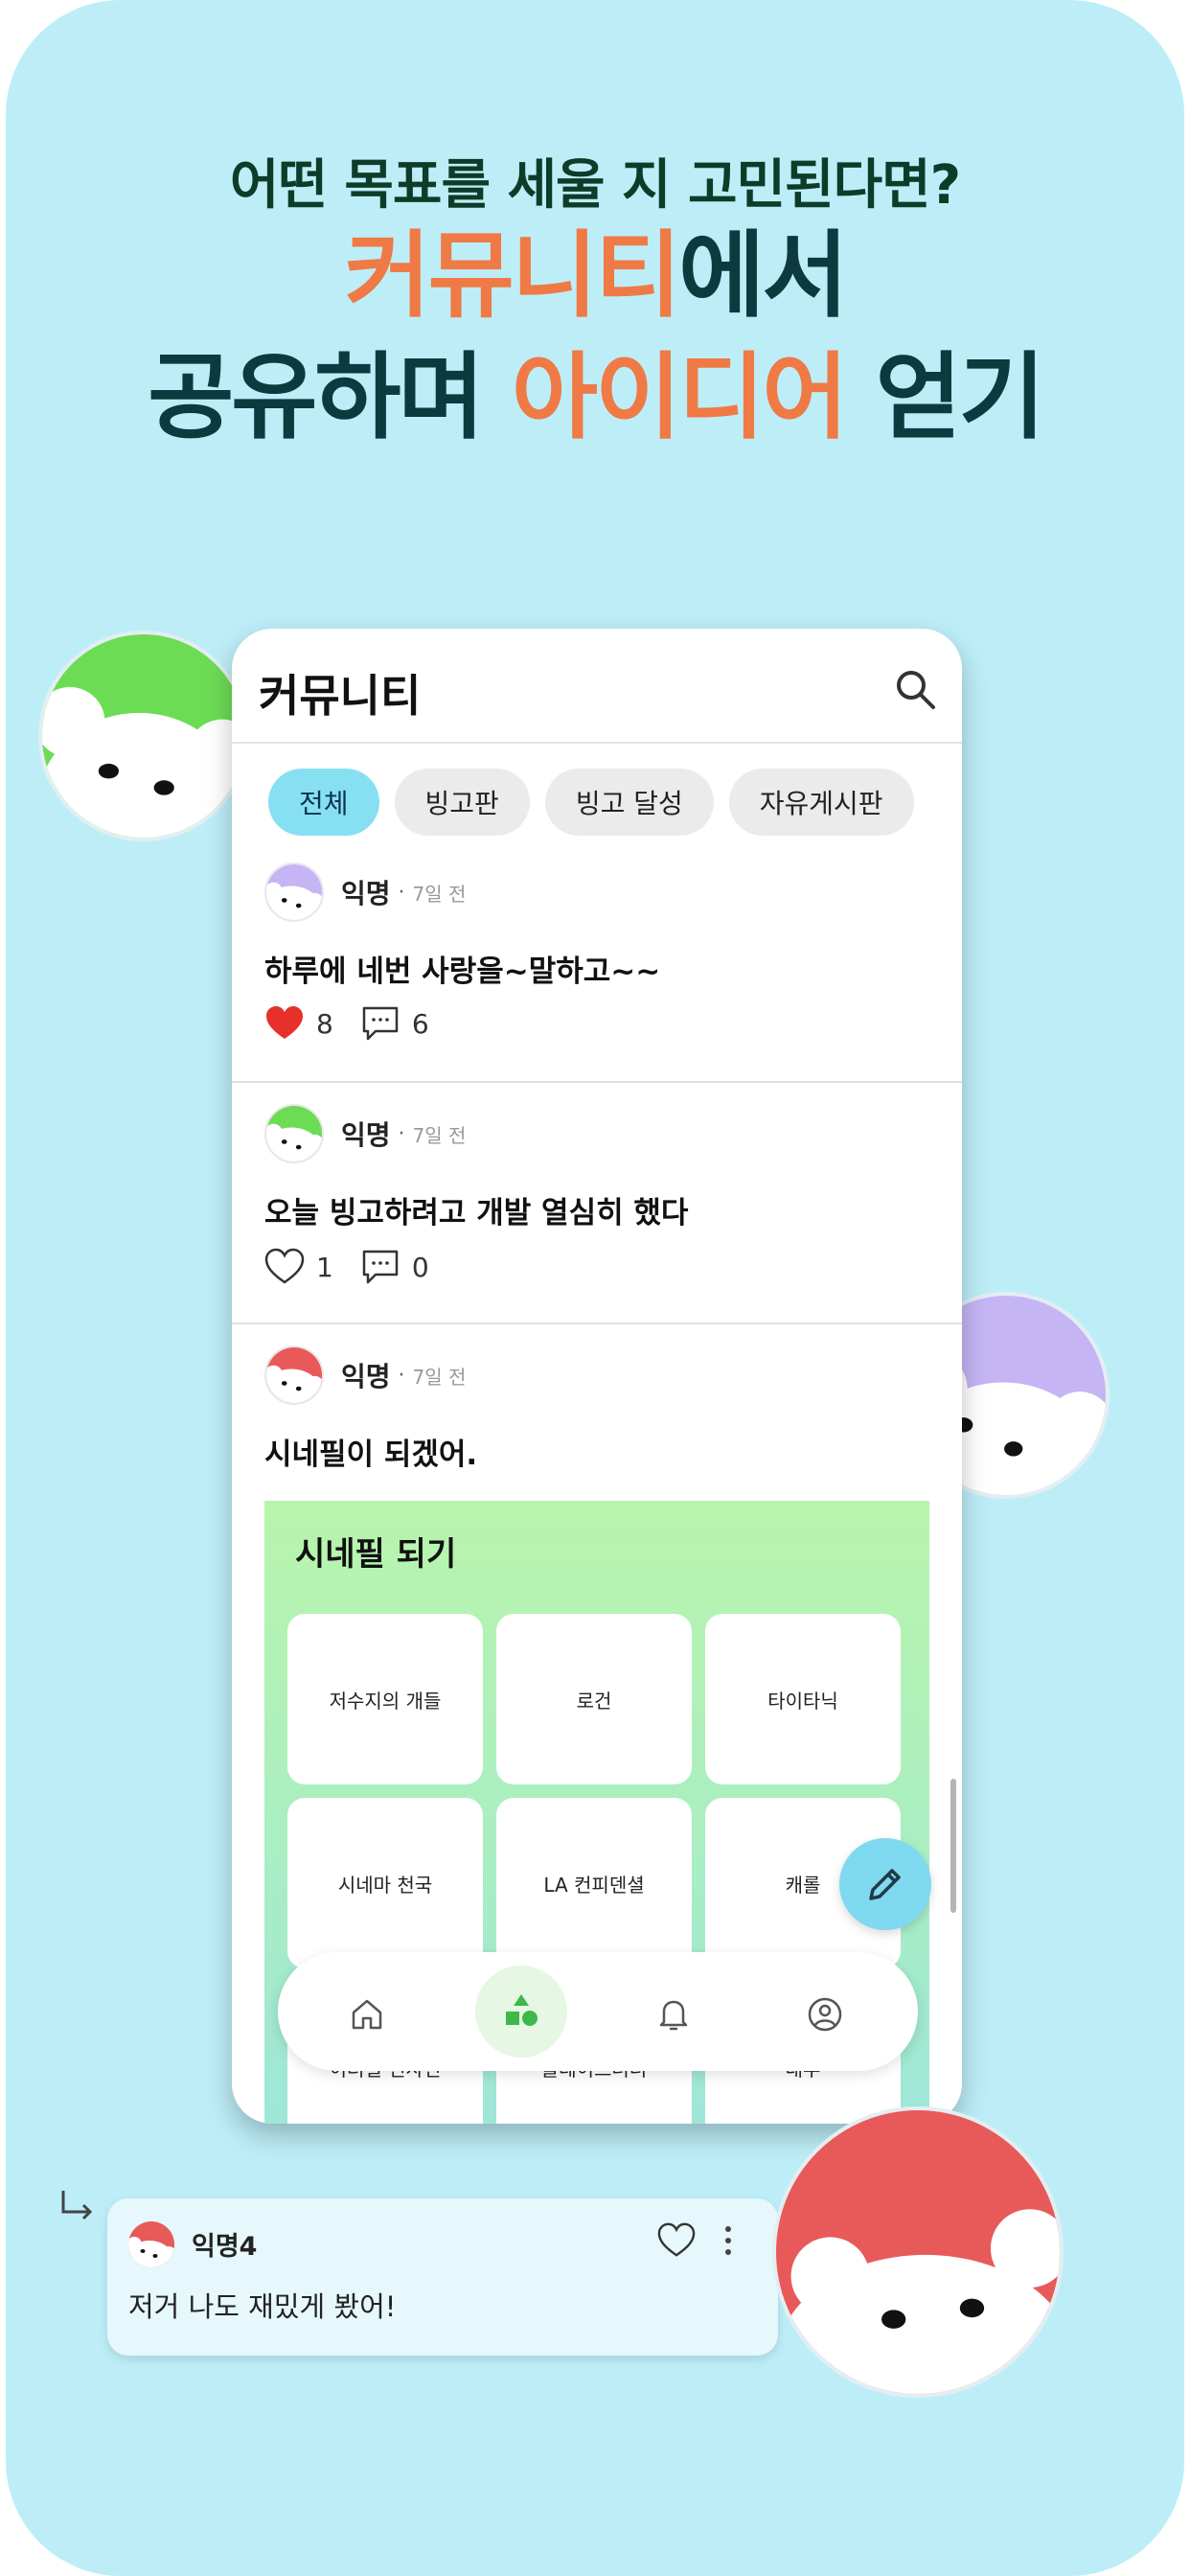  Describe the element at coordinates (915, 689) in the screenshot. I see `search-icon` at that location.